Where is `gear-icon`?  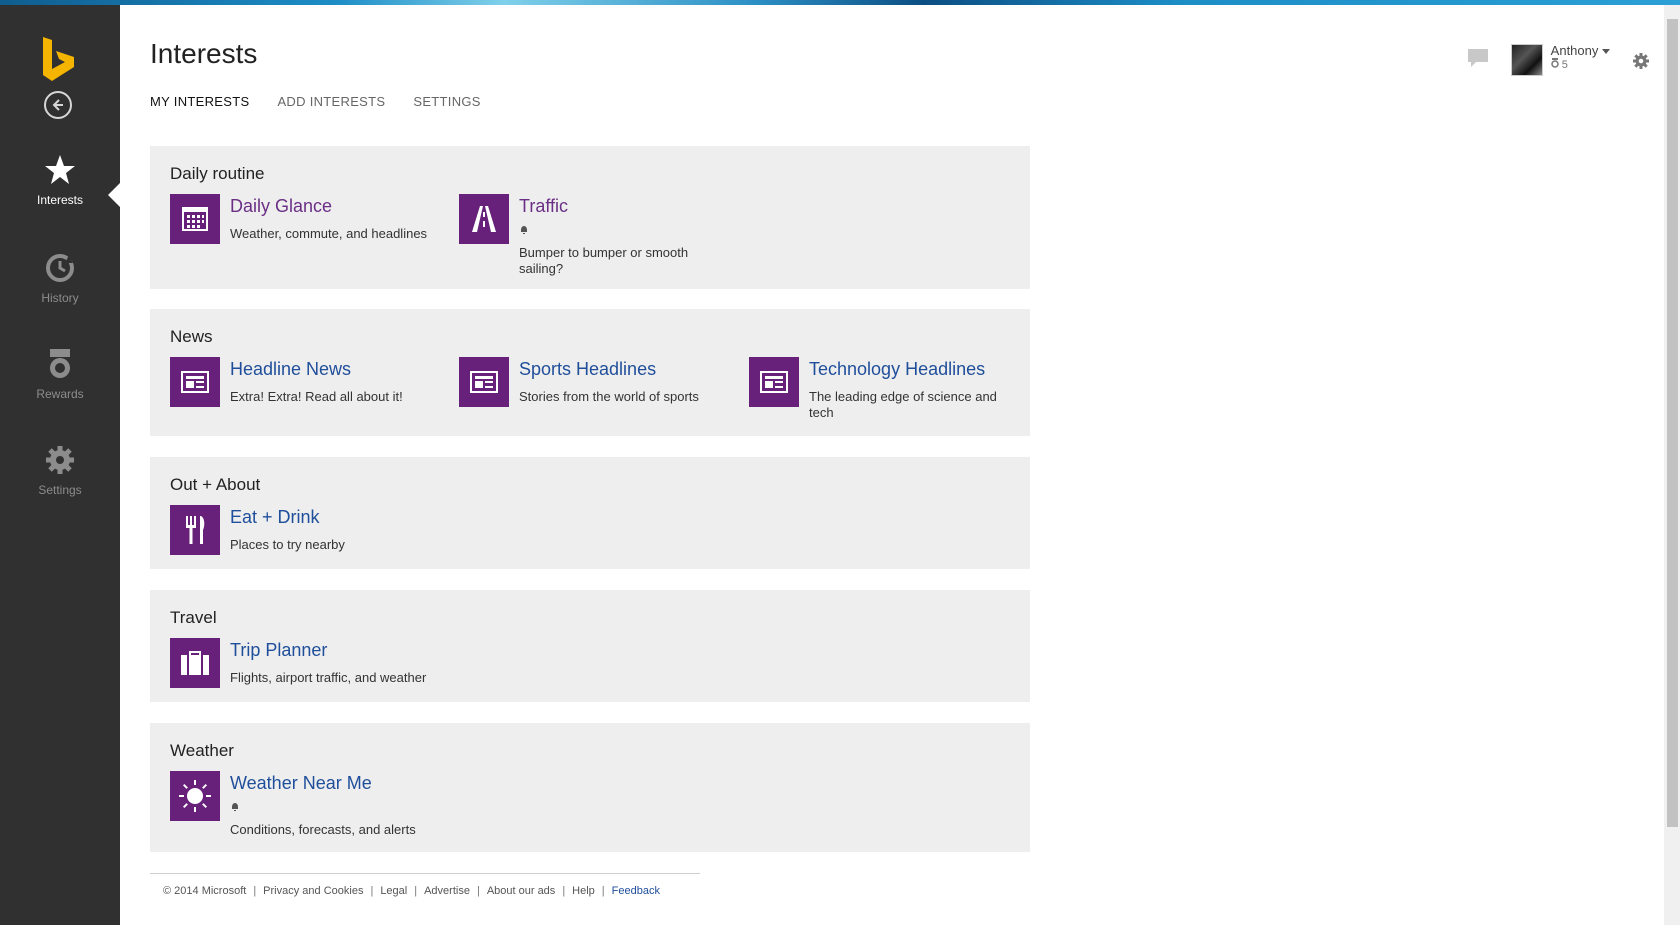 gear-icon is located at coordinates (60, 460).